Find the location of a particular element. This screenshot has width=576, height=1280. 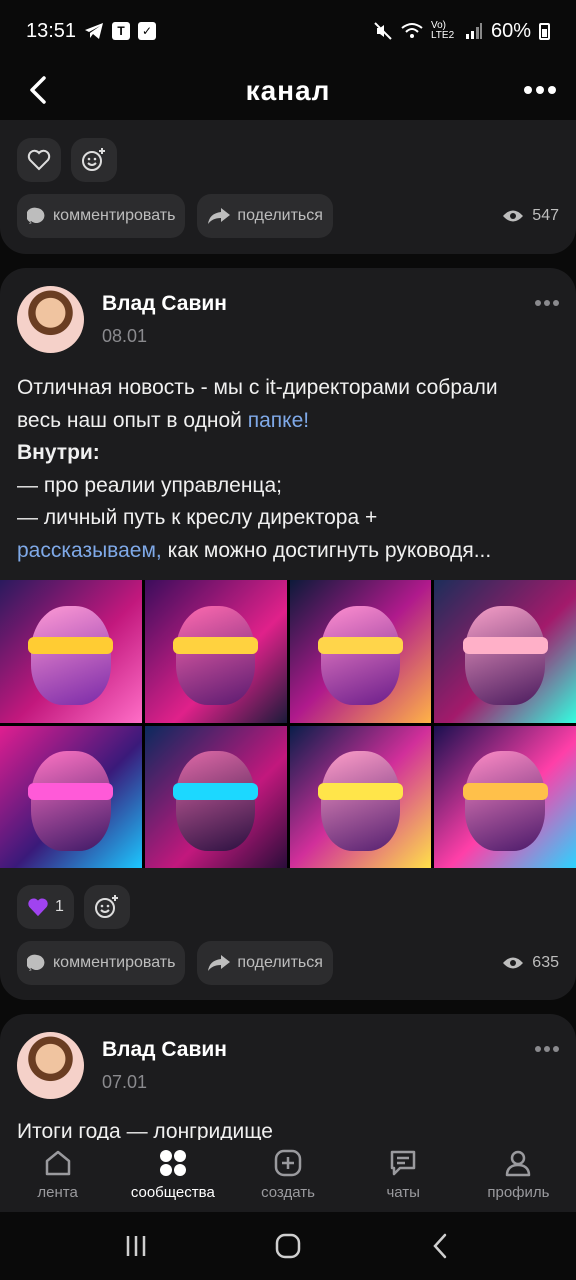

home-circle-icon is located at coordinates (288, 1246).